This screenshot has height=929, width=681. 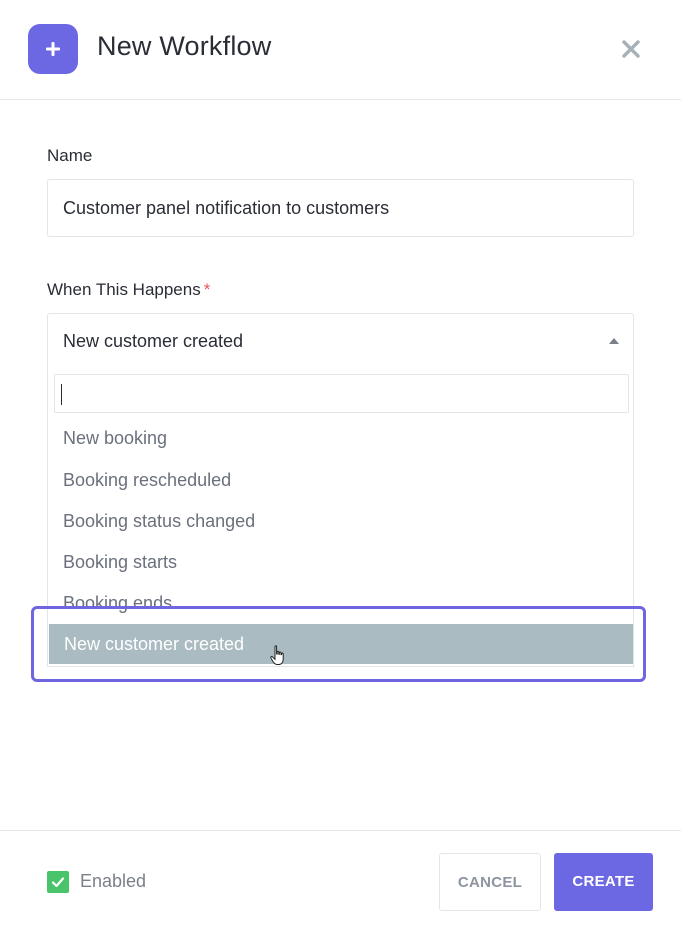 I want to click on text-cursor, so click(x=61, y=394).